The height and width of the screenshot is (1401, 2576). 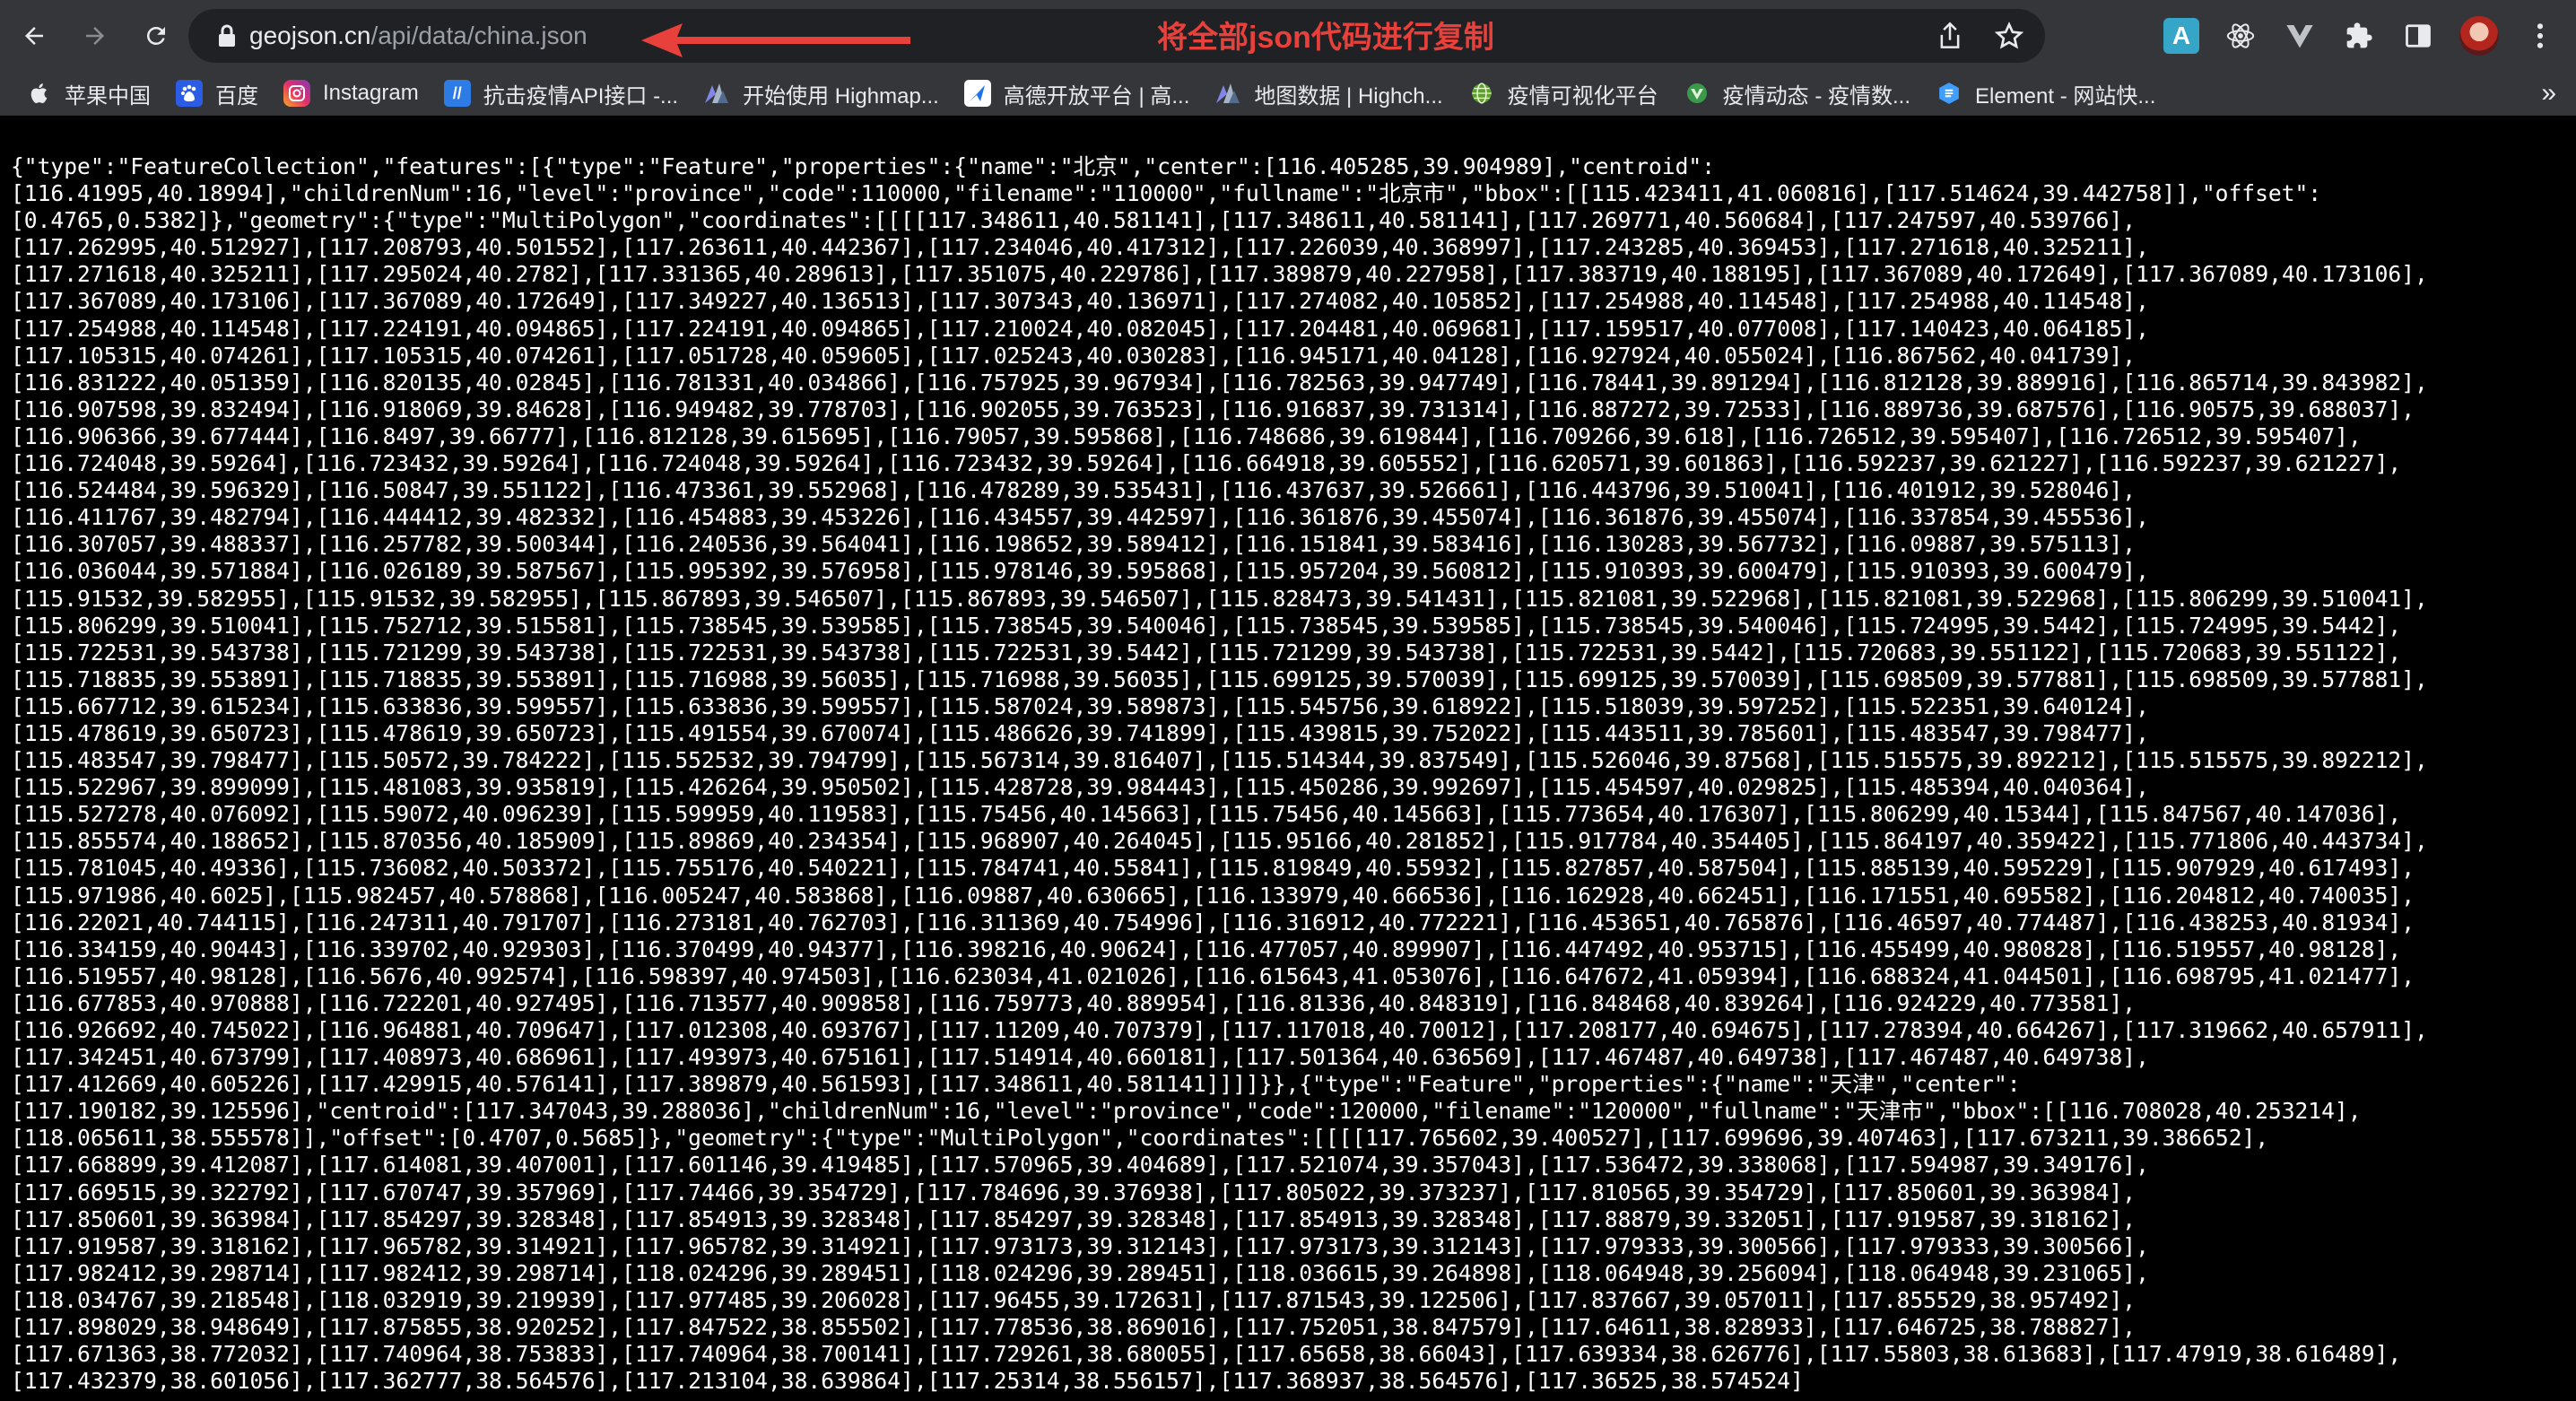 What do you see at coordinates (95, 36) in the screenshot?
I see `forward-arrow-icon` at bounding box center [95, 36].